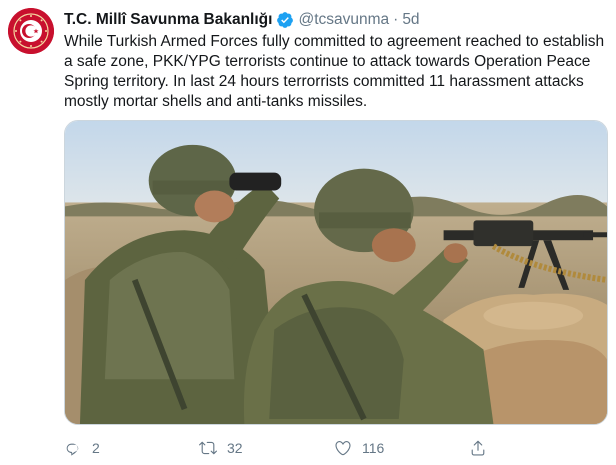  I want to click on retweet-button: 32, so click(266, 448).